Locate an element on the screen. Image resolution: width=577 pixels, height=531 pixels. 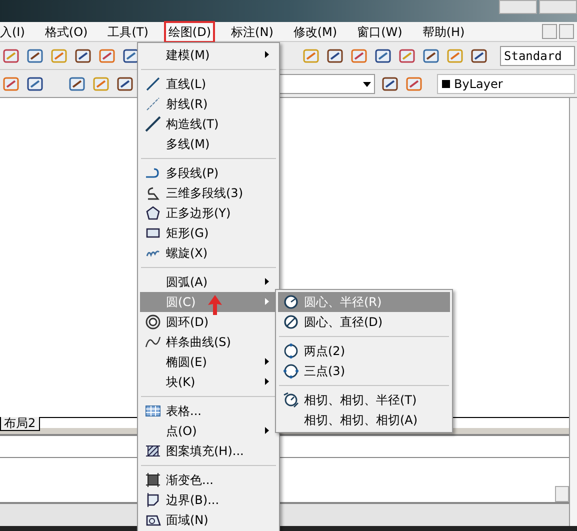
menu-item: 相切、相切、半径(T) is located at coordinates (364, 400).